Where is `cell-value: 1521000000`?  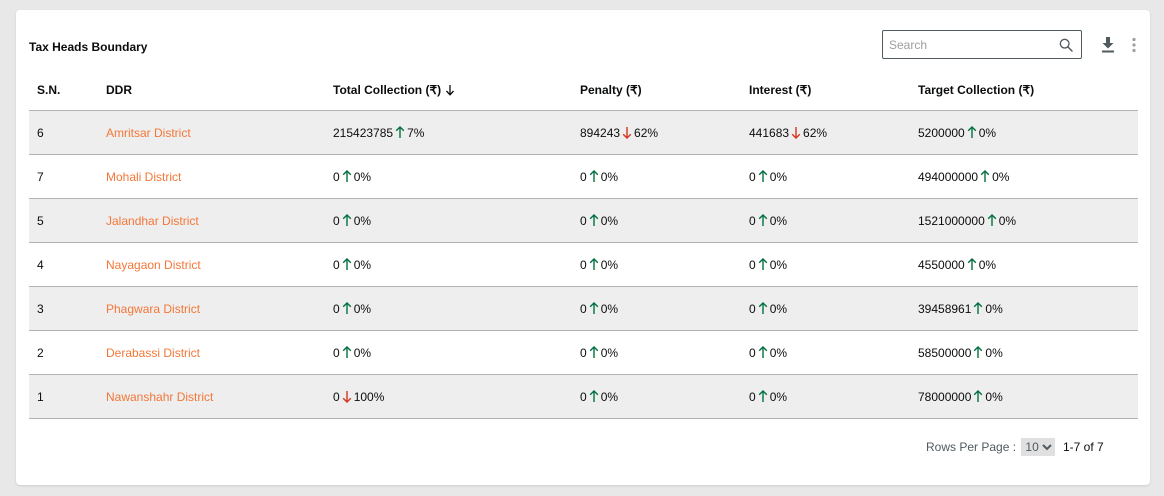 cell-value: 1521000000 is located at coordinates (951, 220).